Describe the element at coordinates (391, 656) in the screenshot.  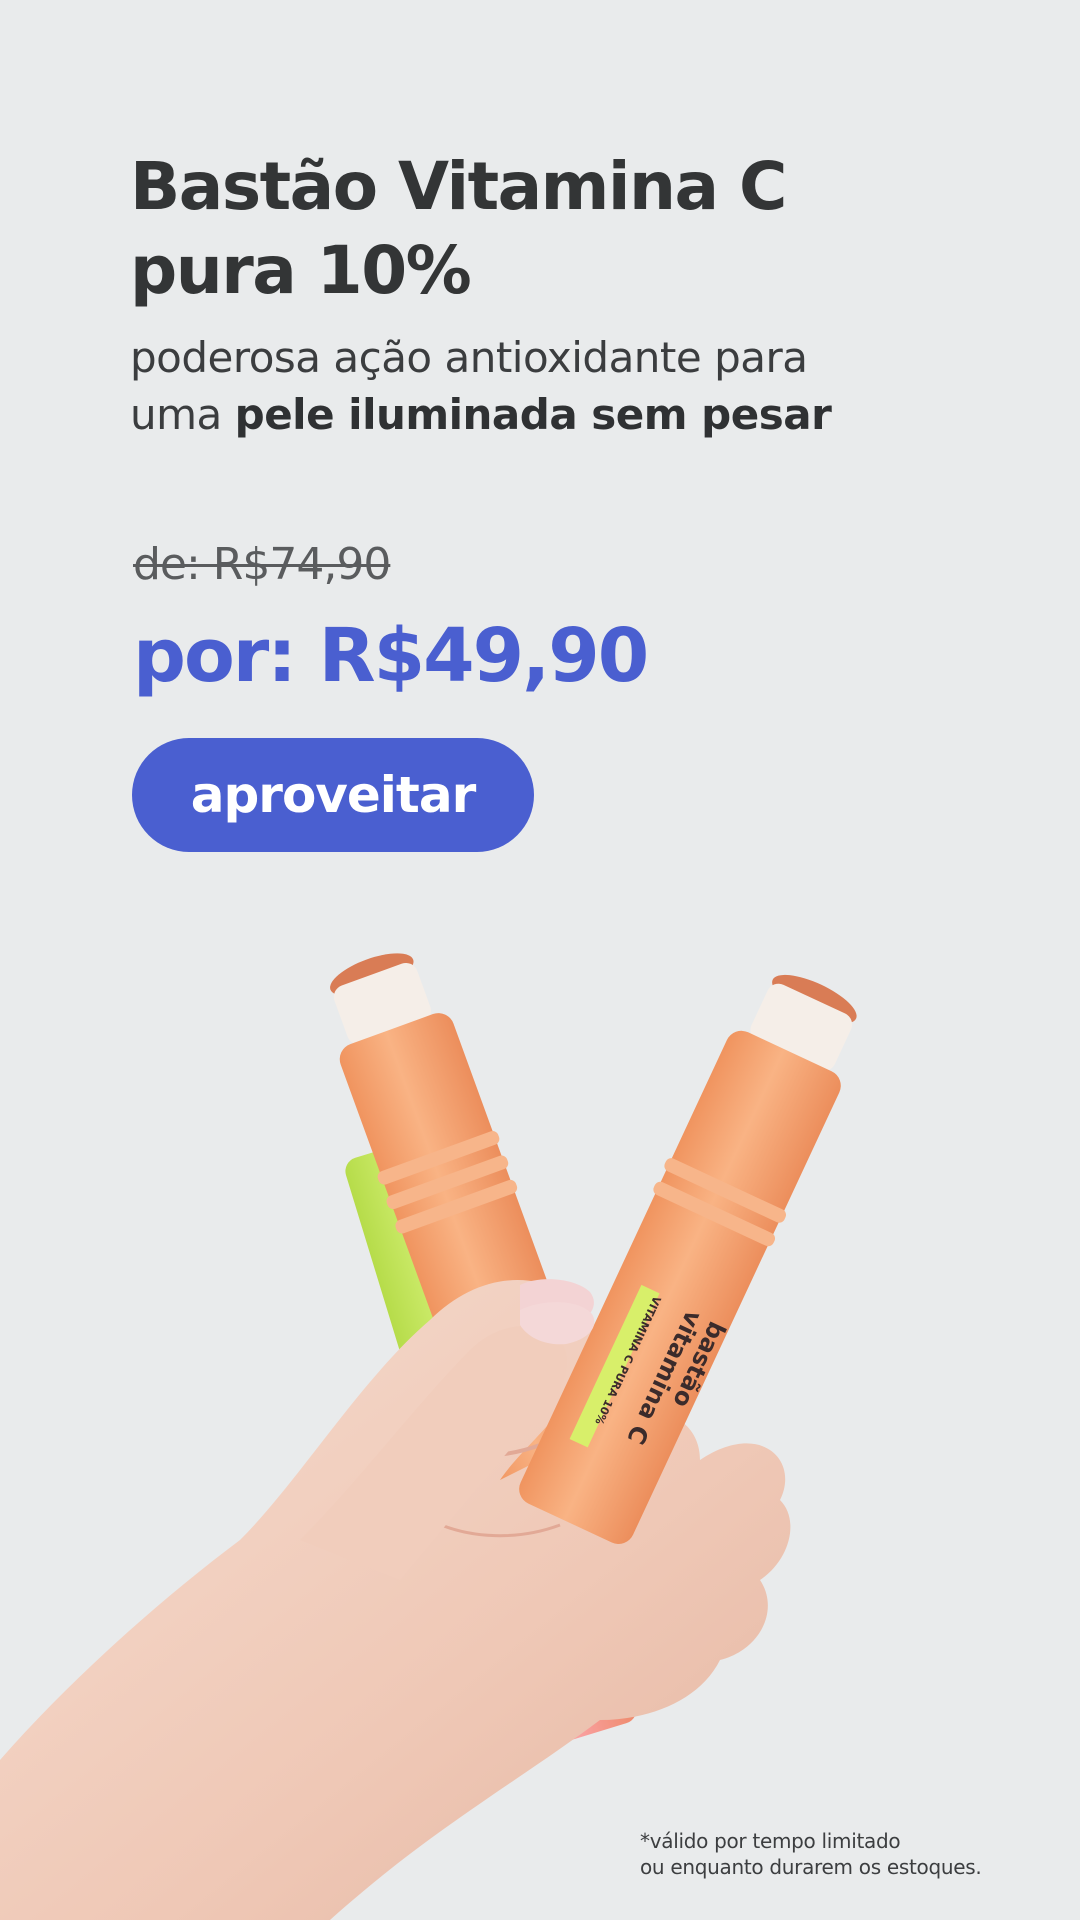
I see `new-price: por: R$49,90` at that location.